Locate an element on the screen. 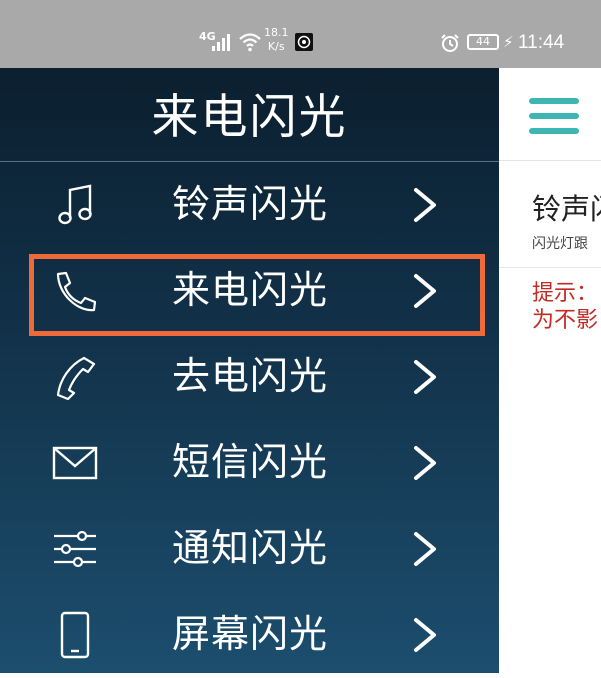  phone-incoming-icon is located at coordinates (76, 291).